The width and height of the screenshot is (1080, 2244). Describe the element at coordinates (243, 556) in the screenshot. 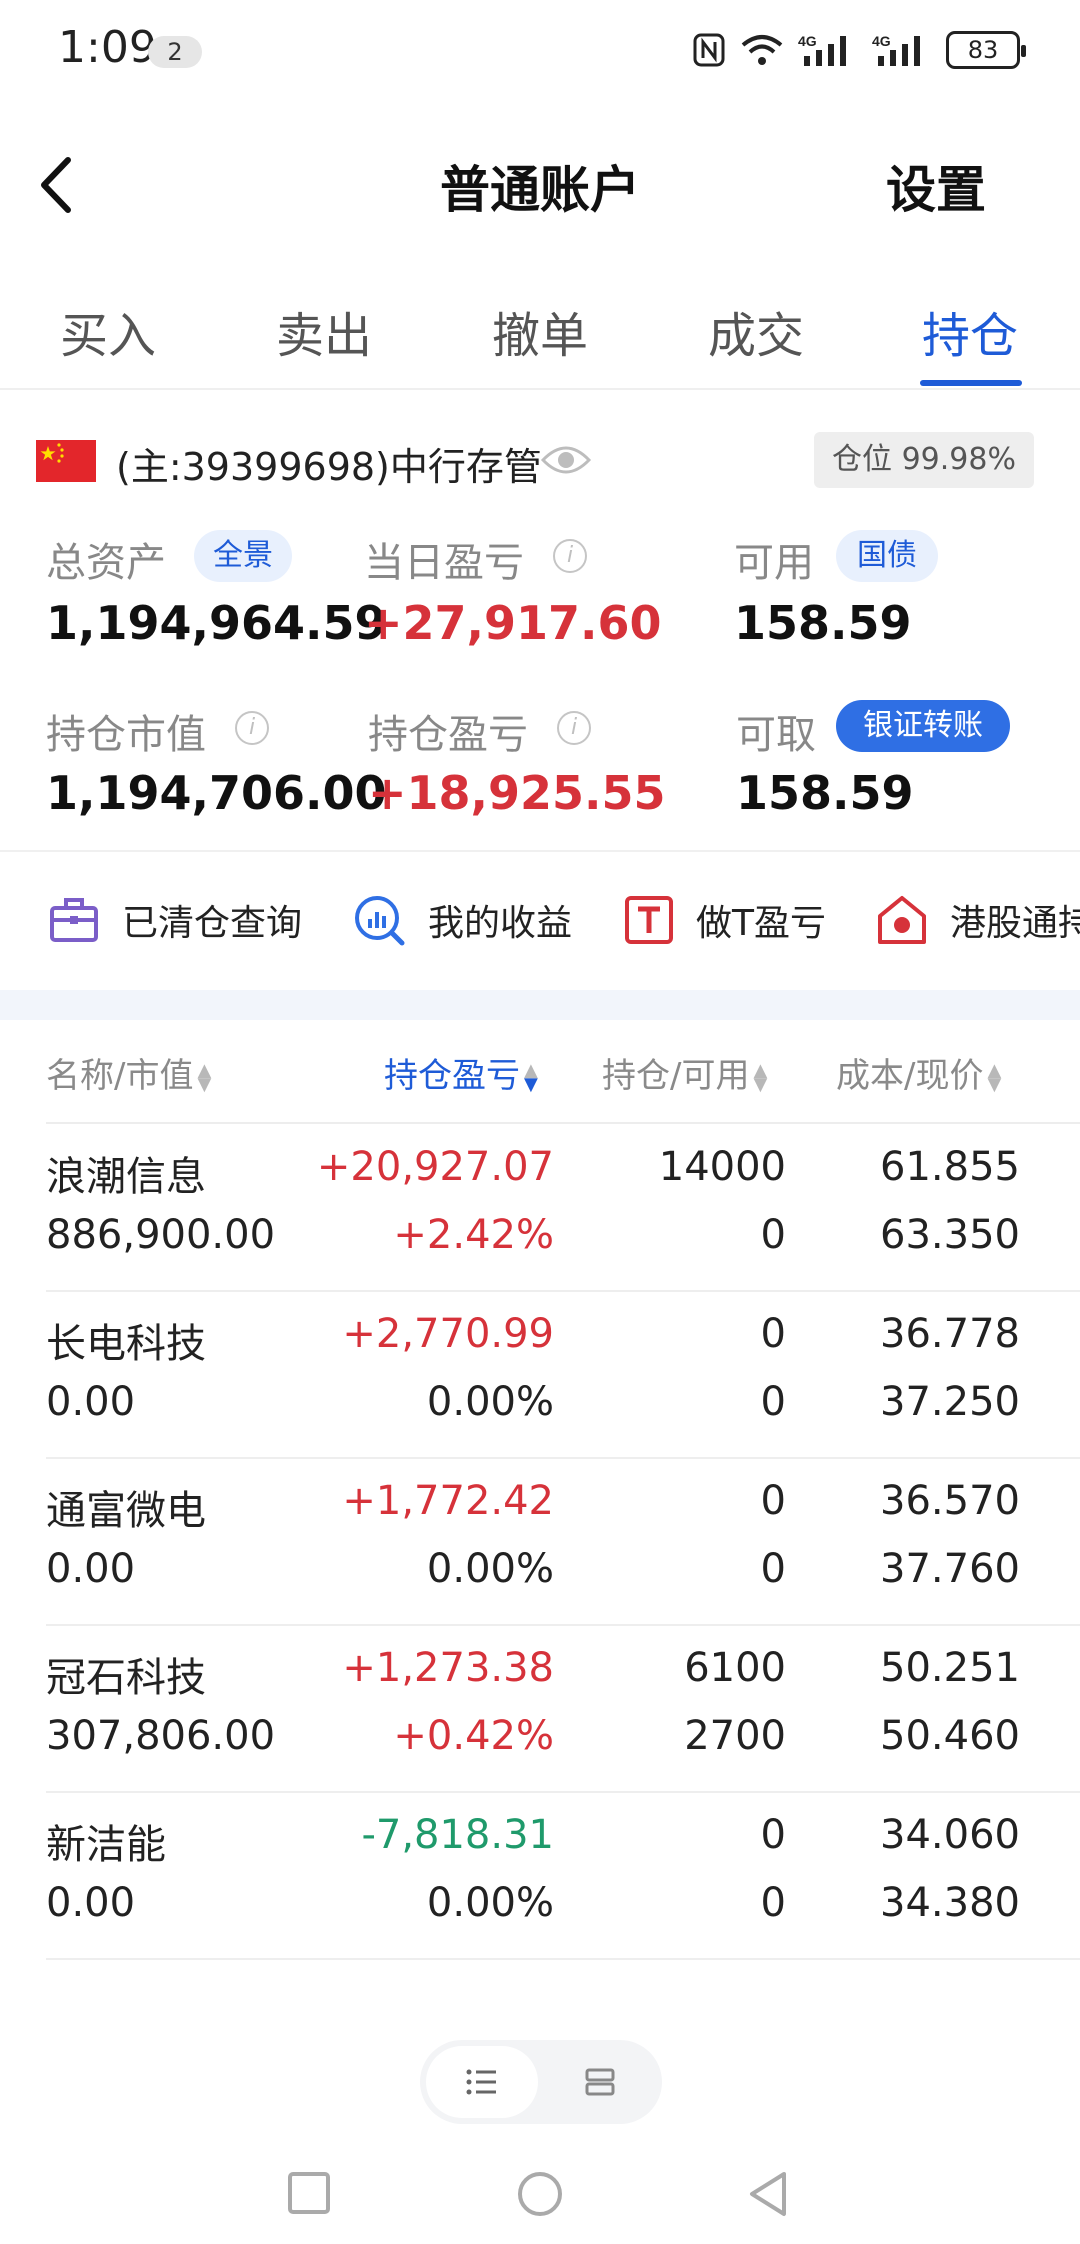

I see `overview-pill-button: 全景` at that location.